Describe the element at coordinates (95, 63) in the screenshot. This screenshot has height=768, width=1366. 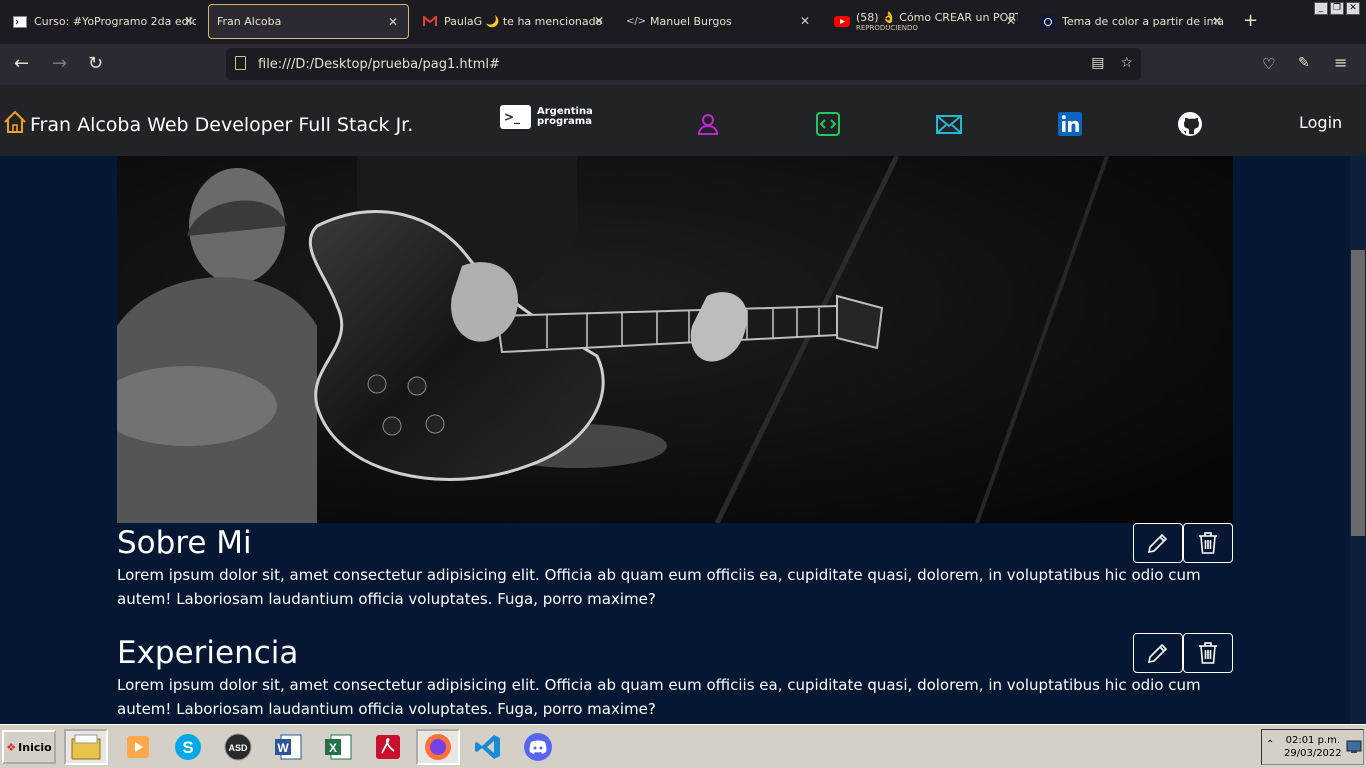
I see `reload-icon: ↻` at that location.